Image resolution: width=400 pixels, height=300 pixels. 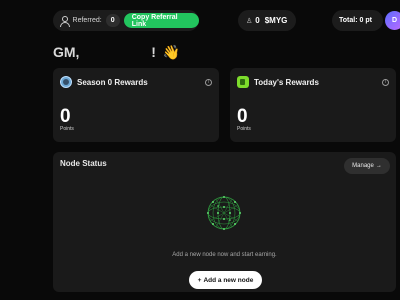 What do you see at coordinates (199, 280) in the screenshot?
I see `plus-icon: +` at bounding box center [199, 280].